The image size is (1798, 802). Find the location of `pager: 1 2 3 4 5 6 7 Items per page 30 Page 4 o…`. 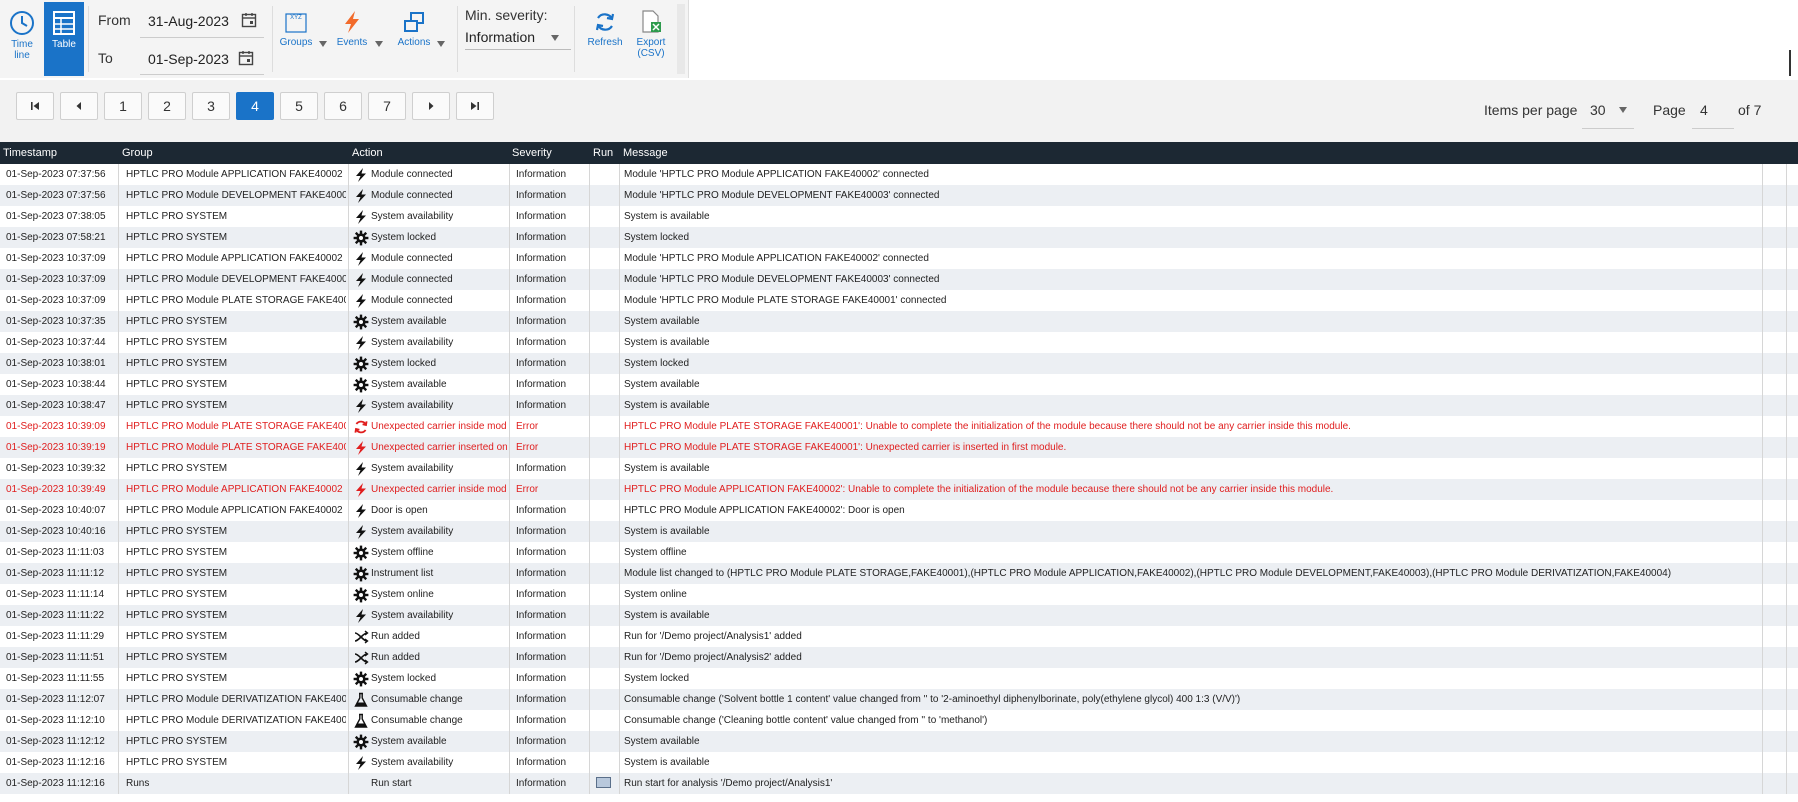

pager: 1 2 3 4 5 6 7 Items per page 30 Page 4 o… is located at coordinates (899, 111).